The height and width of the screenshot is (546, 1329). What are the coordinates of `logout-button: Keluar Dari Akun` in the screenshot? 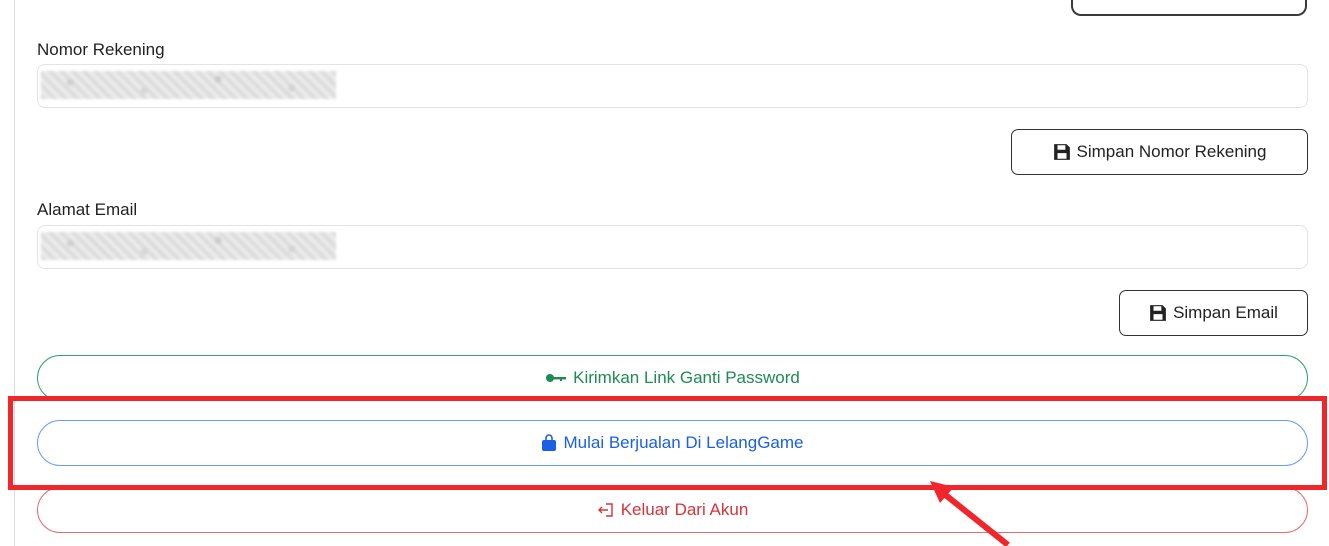 It's located at (672, 510).